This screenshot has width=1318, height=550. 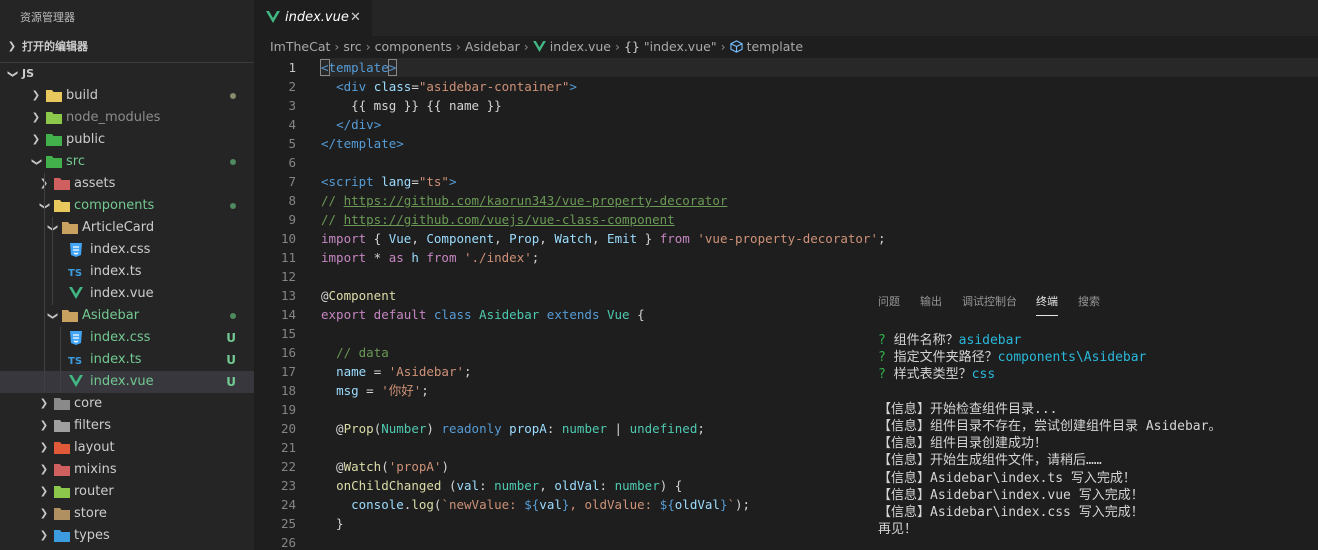 What do you see at coordinates (1098, 340) in the screenshot?
I see `terminal-line: ? 组件名称？asidebar` at bounding box center [1098, 340].